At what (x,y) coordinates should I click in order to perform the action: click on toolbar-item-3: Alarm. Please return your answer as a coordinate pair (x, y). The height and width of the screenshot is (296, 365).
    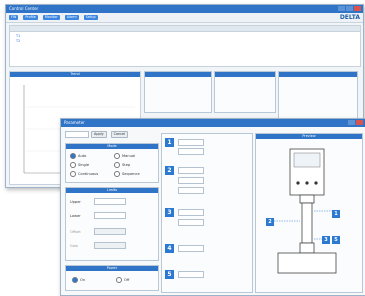
    Looking at the image, I should click on (71, 17).